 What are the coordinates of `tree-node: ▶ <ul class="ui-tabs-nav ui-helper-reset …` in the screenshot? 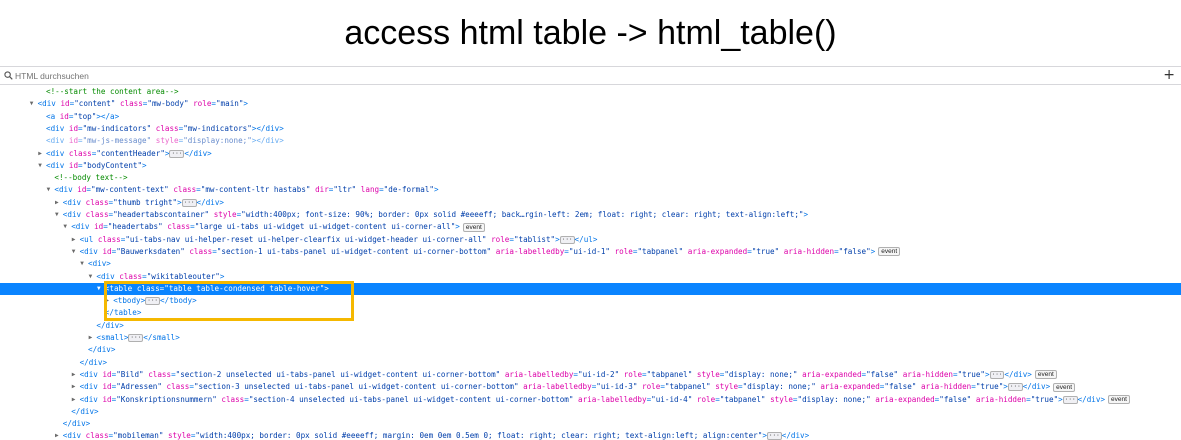 It's located at (590, 240).